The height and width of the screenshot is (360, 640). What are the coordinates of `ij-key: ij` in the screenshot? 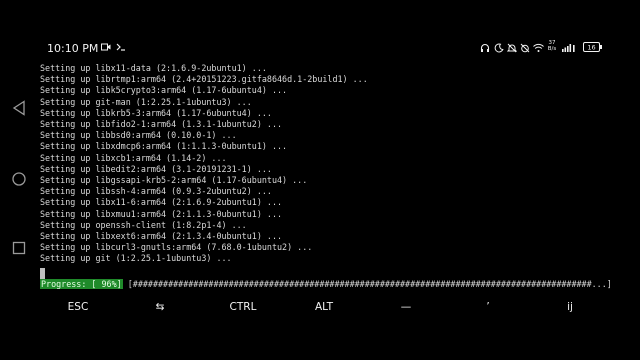 It's located at (570, 307).